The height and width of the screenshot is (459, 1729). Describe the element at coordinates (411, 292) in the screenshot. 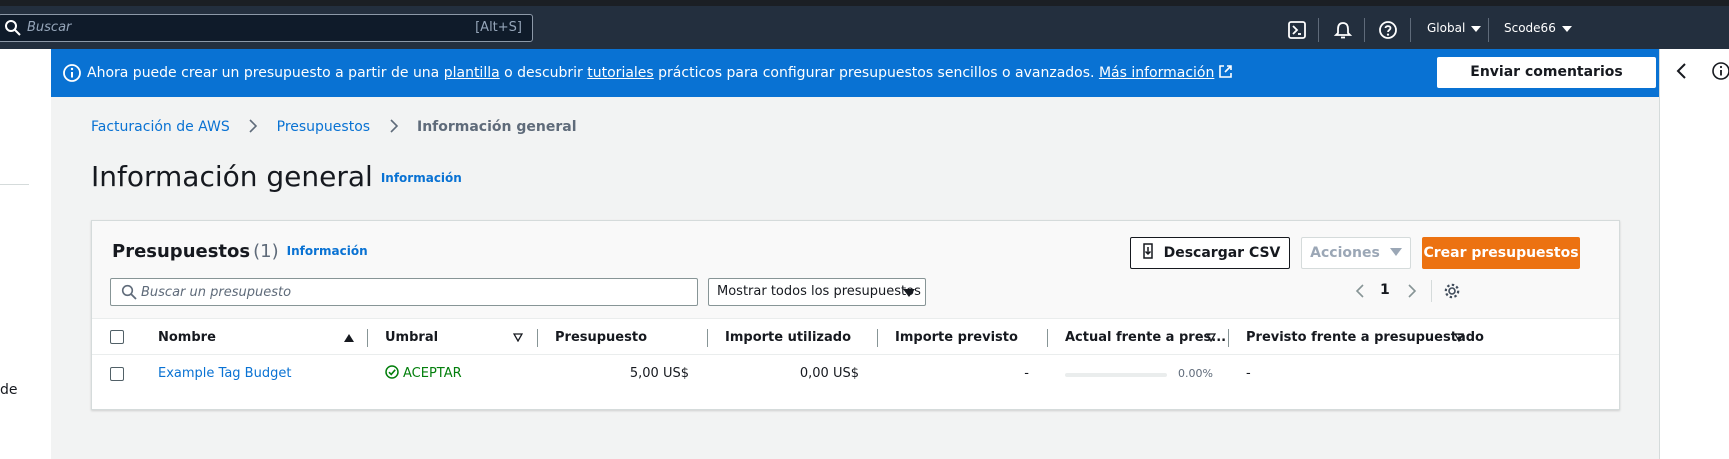

I see `budget-search-input` at that location.